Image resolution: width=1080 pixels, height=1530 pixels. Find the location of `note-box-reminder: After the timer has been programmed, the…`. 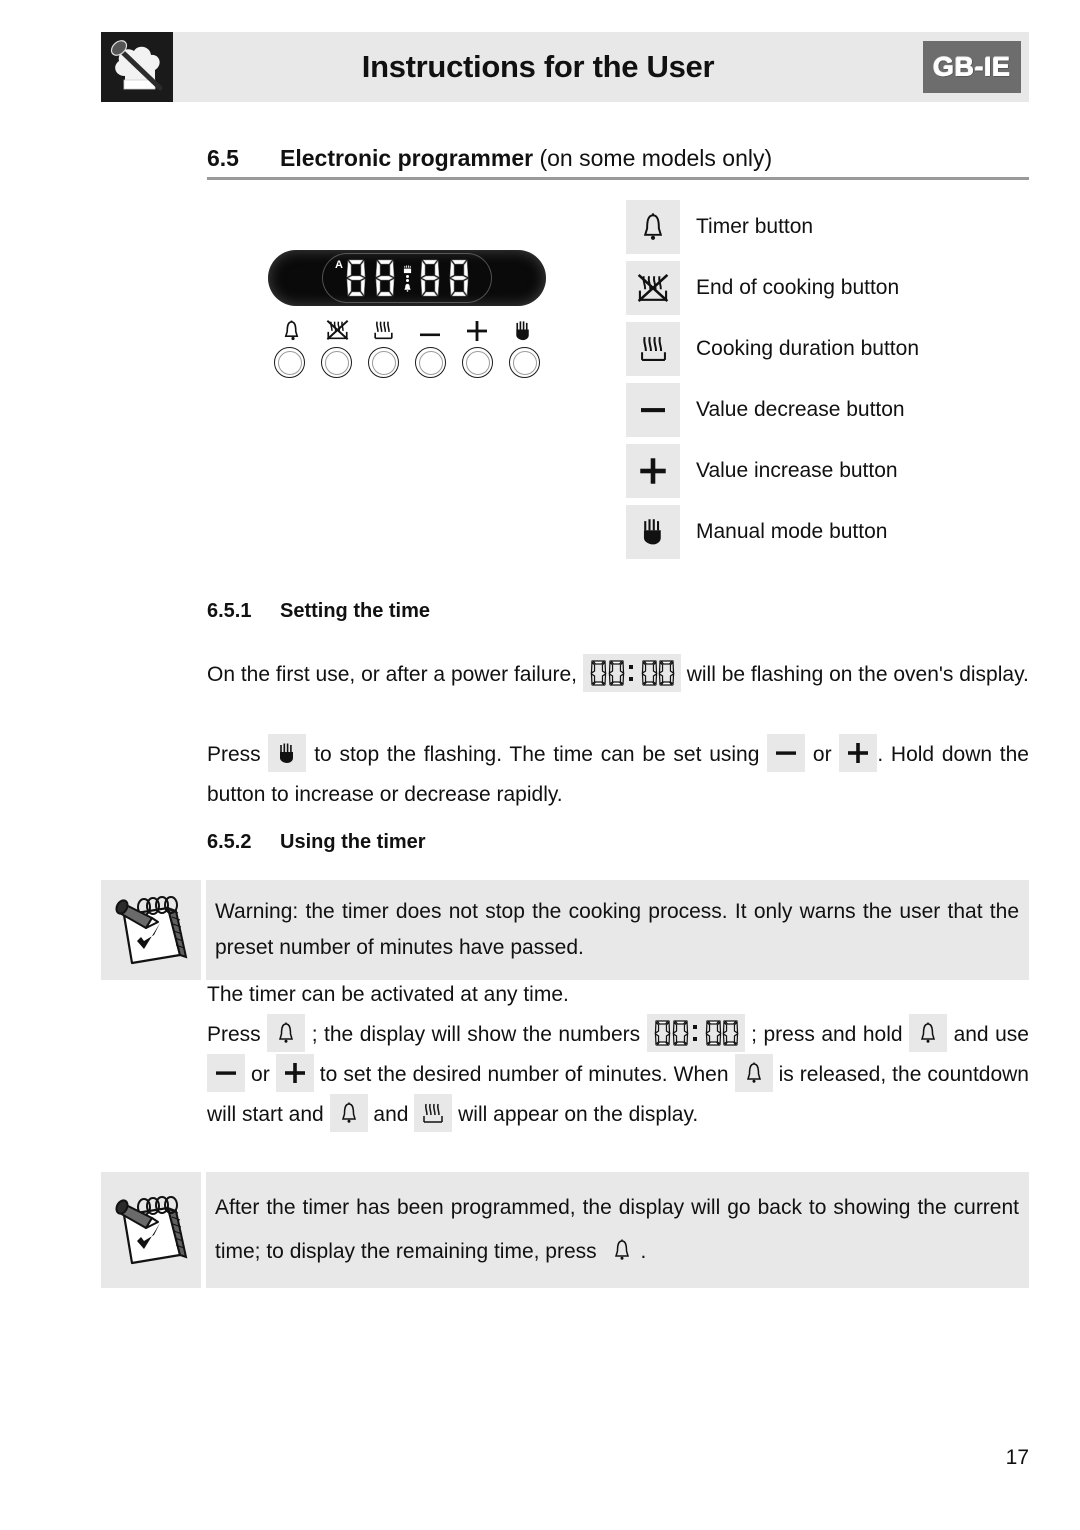

note-box-reminder: After the timer has been programmed, the… is located at coordinates (565, 1230).